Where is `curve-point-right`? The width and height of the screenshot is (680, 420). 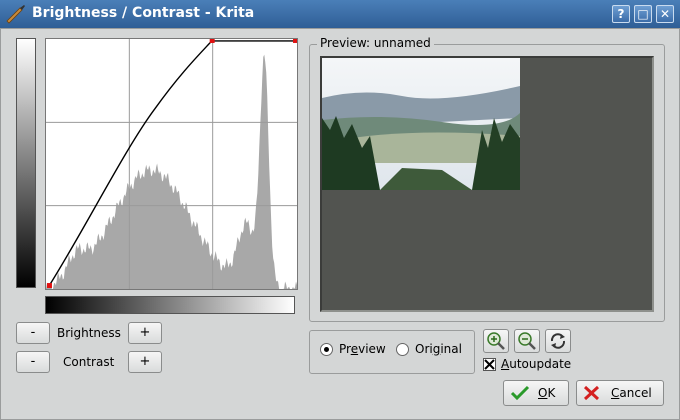
curve-point-right is located at coordinates (295, 41).